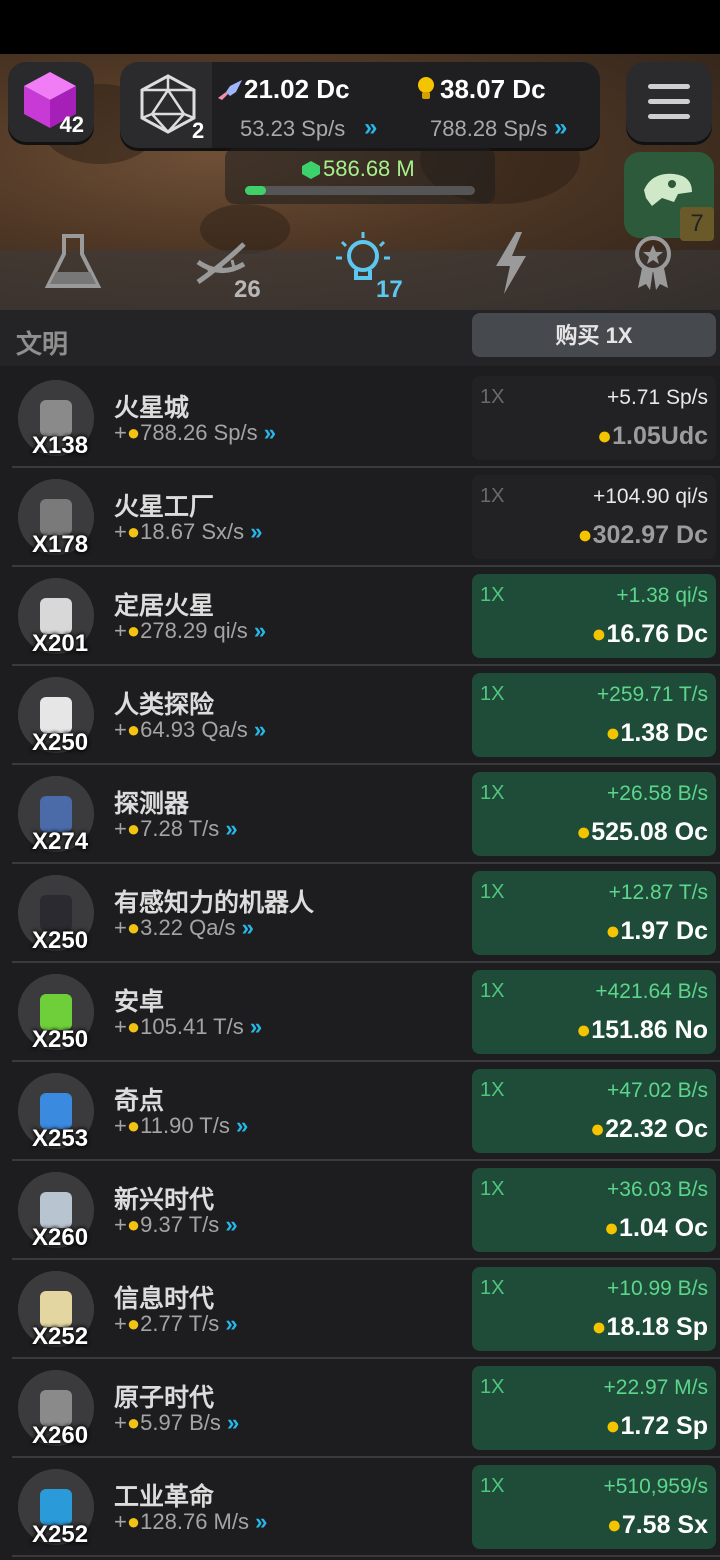 Image resolution: width=720 pixels, height=1560 pixels. I want to click on item-rate-value: 278.29 qi/s, so click(194, 630).